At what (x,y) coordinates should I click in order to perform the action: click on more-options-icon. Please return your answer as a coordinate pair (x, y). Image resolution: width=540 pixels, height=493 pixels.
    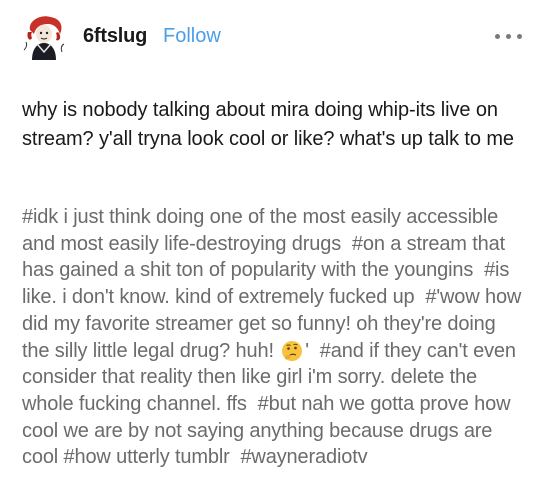
    Looking at the image, I should click on (509, 36).